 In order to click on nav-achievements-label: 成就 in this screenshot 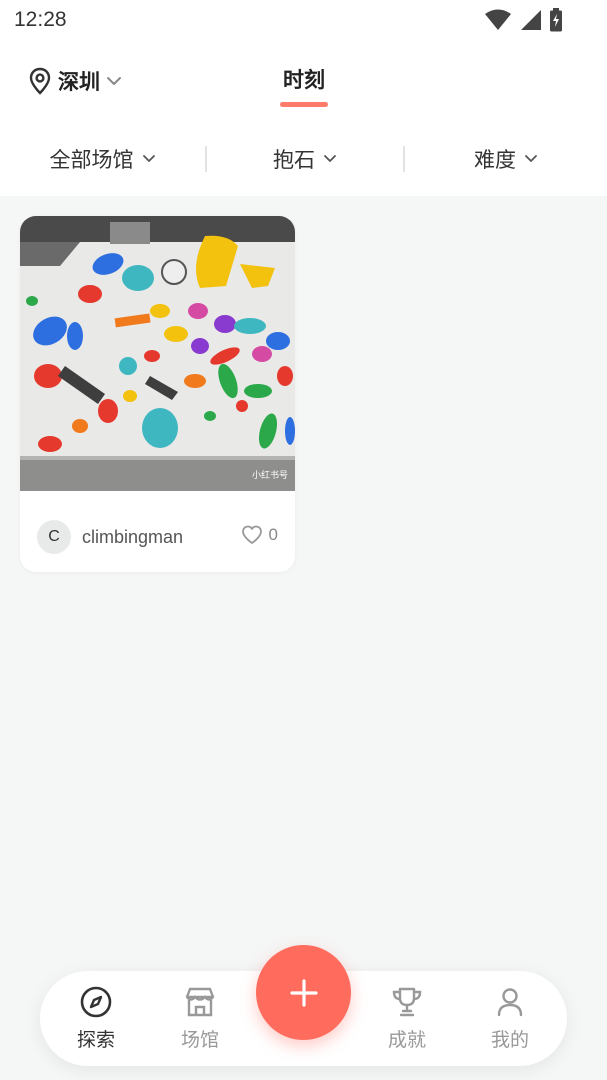, I will do `click(406, 1040)`.